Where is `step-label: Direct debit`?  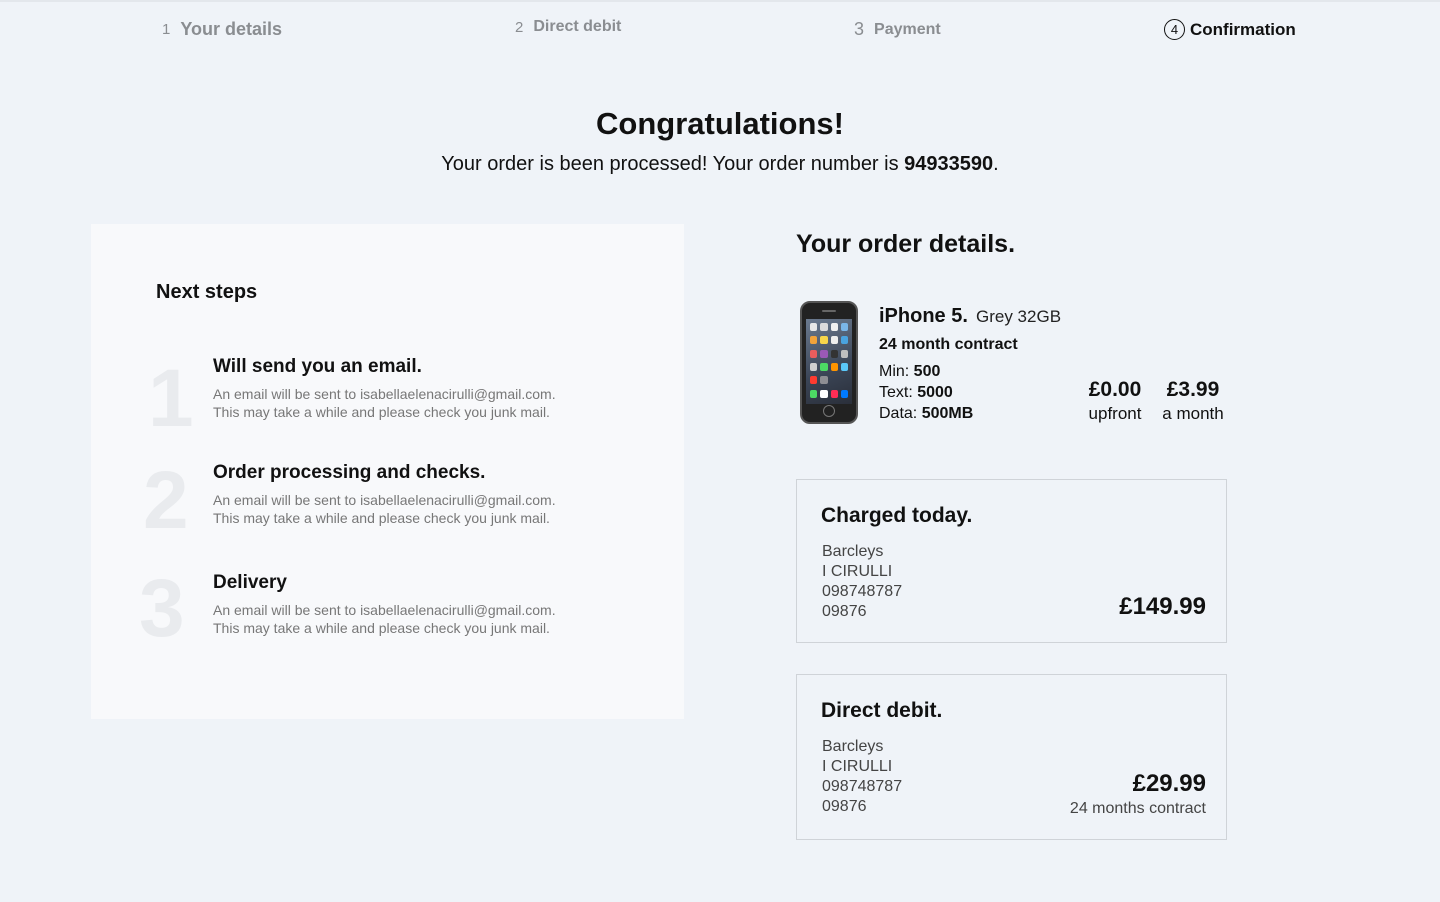 step-label: Direct debit is located at coordinates (577, 26).